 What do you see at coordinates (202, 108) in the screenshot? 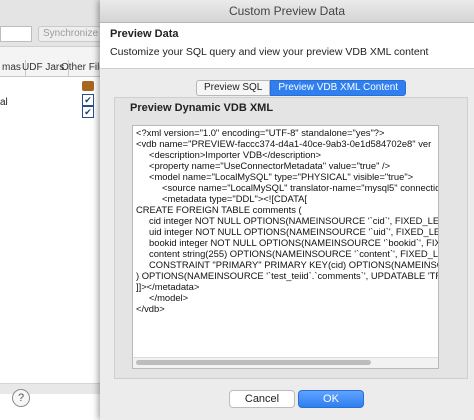
I see `panel-title: Preview Dynamic VDB XML` at bounding box center [202, 108].